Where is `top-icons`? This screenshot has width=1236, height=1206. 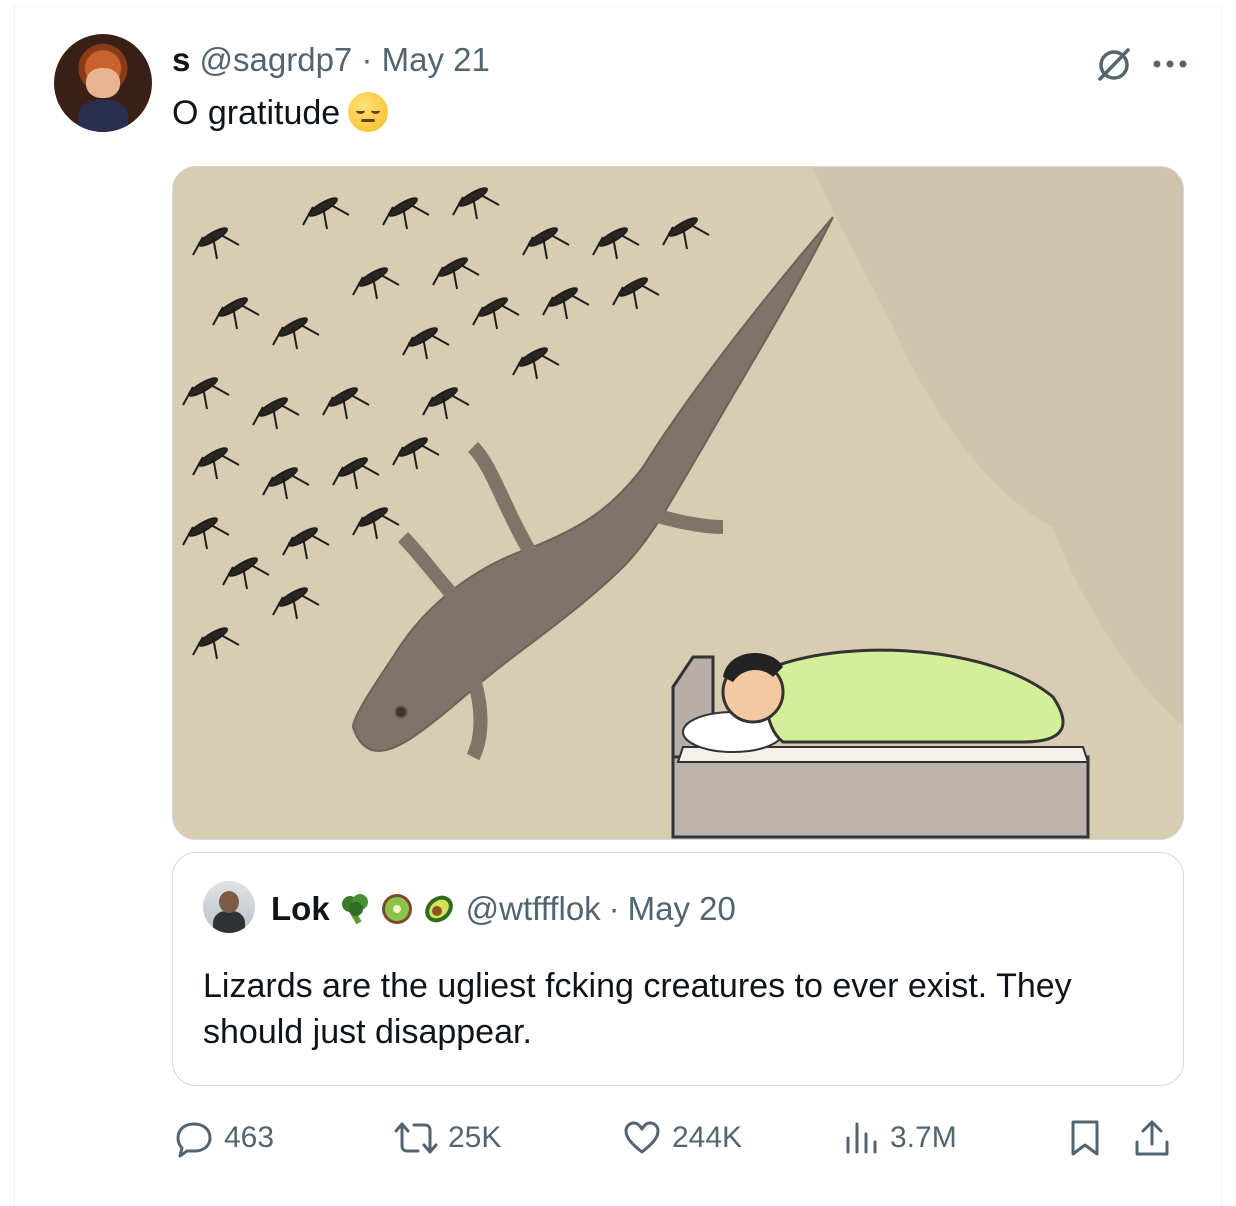
top-icons is located at coordinates (1141, 64).